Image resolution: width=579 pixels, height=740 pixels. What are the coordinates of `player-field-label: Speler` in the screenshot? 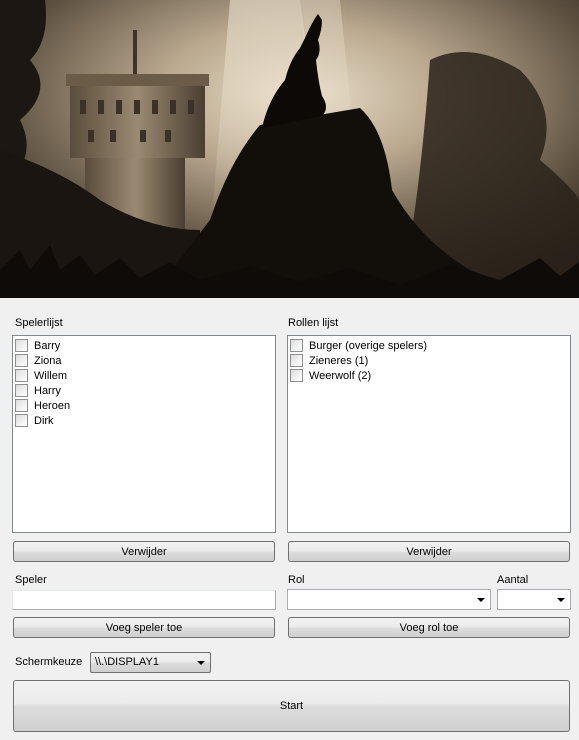 It's located at (31, 580).